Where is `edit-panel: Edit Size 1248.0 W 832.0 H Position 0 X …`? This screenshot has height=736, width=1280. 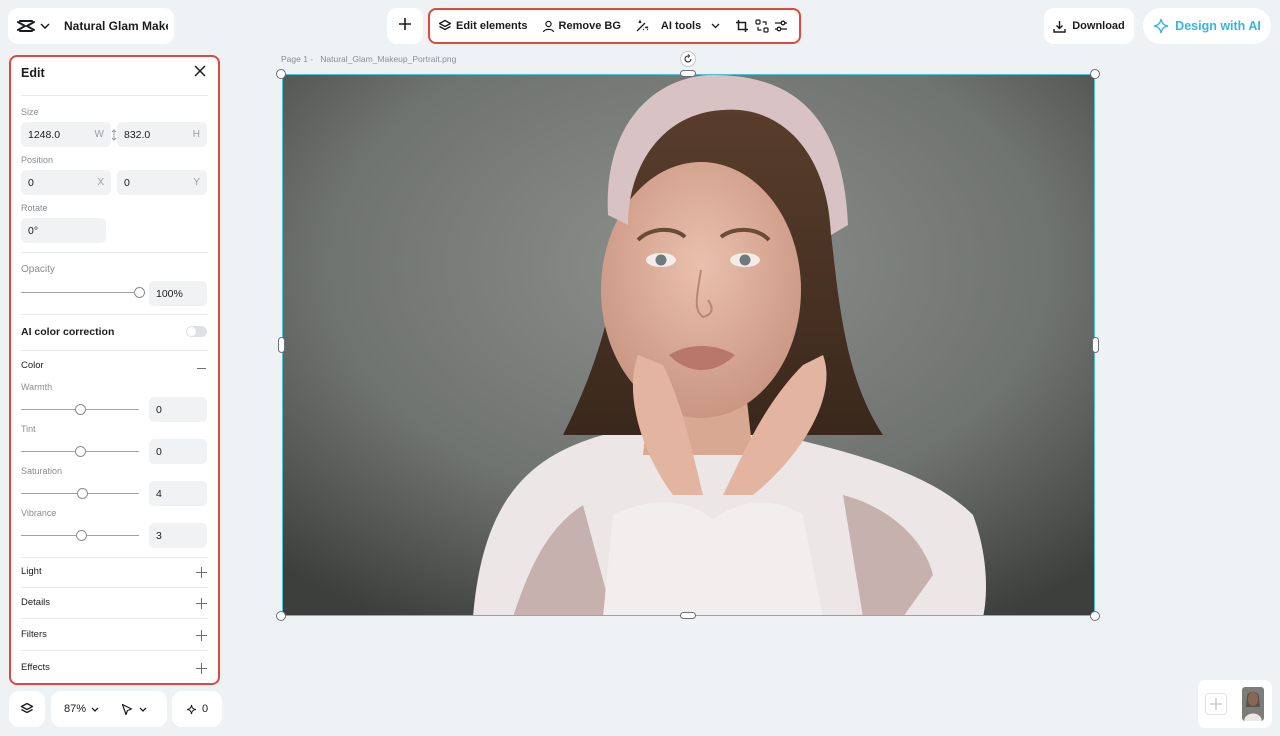
edit-panel: Edit Size 1248.0 W 832.0 H Position 0 X … is located at coordinates (114, 370).